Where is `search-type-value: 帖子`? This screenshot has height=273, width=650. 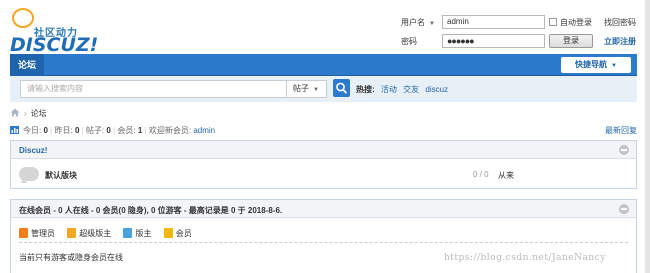 search-type-value: 帖子 is located at coordinates (301, 88).